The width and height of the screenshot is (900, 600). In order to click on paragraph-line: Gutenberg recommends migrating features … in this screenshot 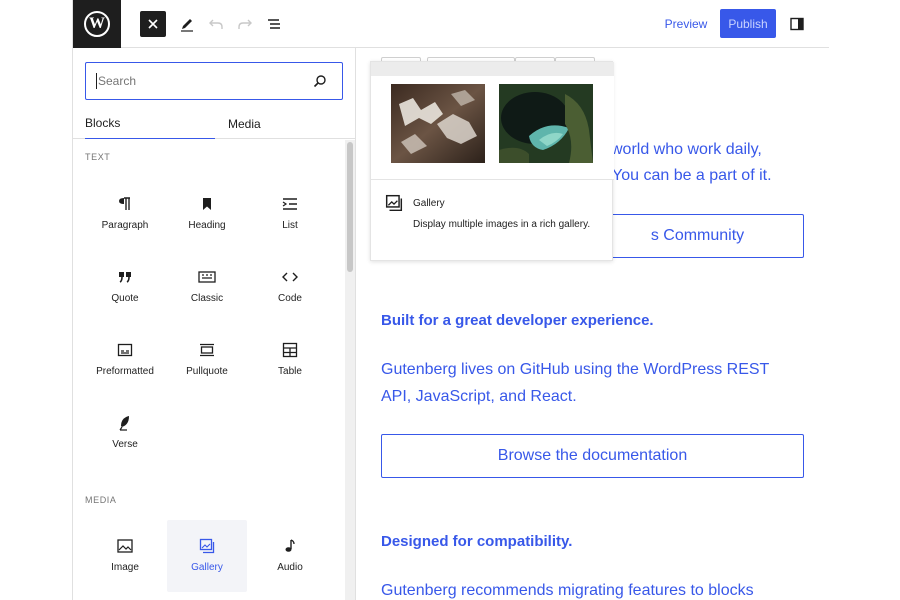, I will do `click(591, 589)`.